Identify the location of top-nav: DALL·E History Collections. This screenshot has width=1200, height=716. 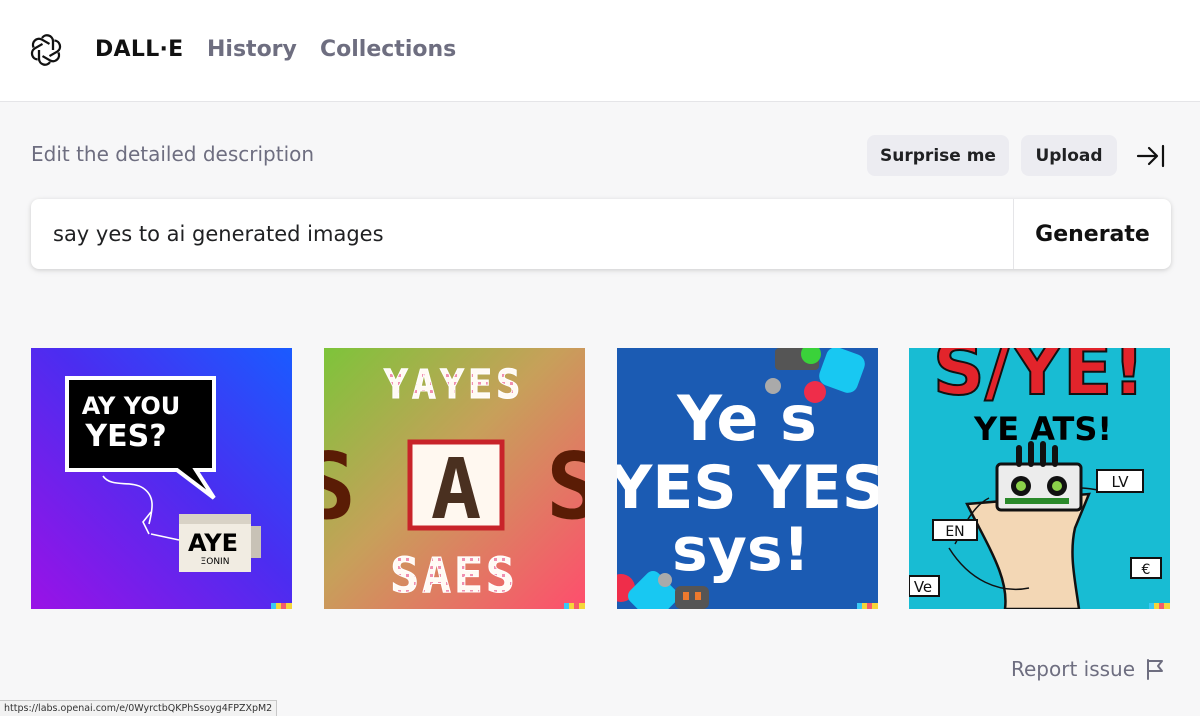
(600, 51).